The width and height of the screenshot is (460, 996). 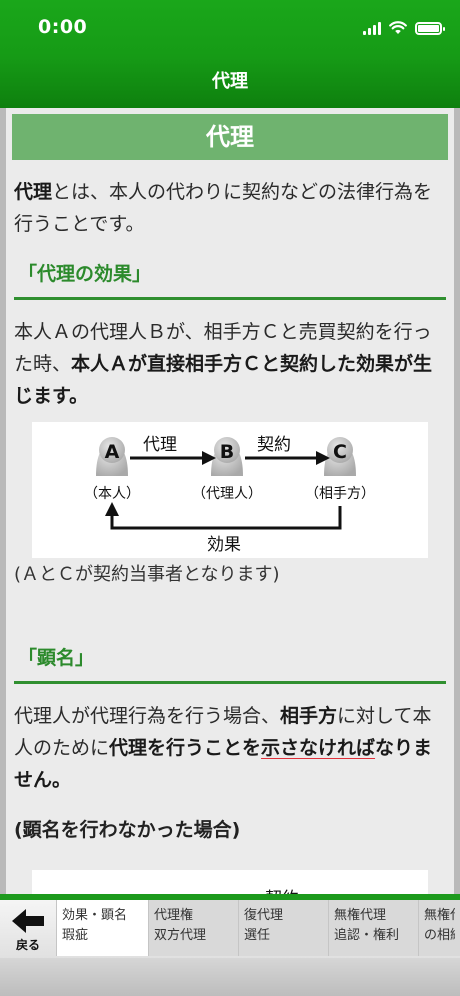 I want to click on tab-effect-kenmei: 効果・顕名 瑕疵, so click(x=102, y=928).